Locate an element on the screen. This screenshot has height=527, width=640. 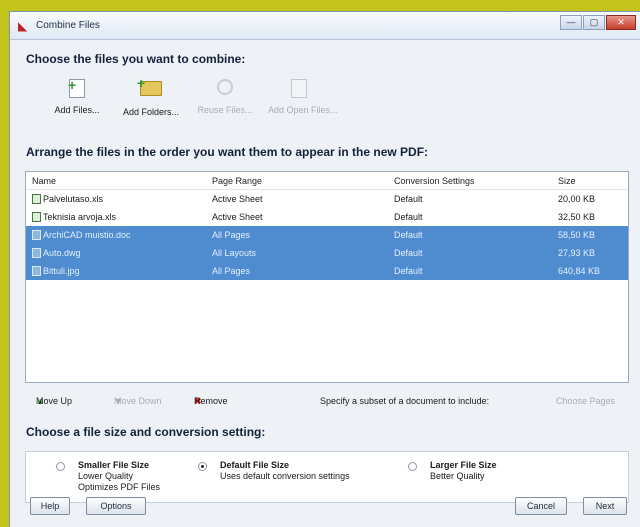
smaller-radio is located at coordinates (60, 466).